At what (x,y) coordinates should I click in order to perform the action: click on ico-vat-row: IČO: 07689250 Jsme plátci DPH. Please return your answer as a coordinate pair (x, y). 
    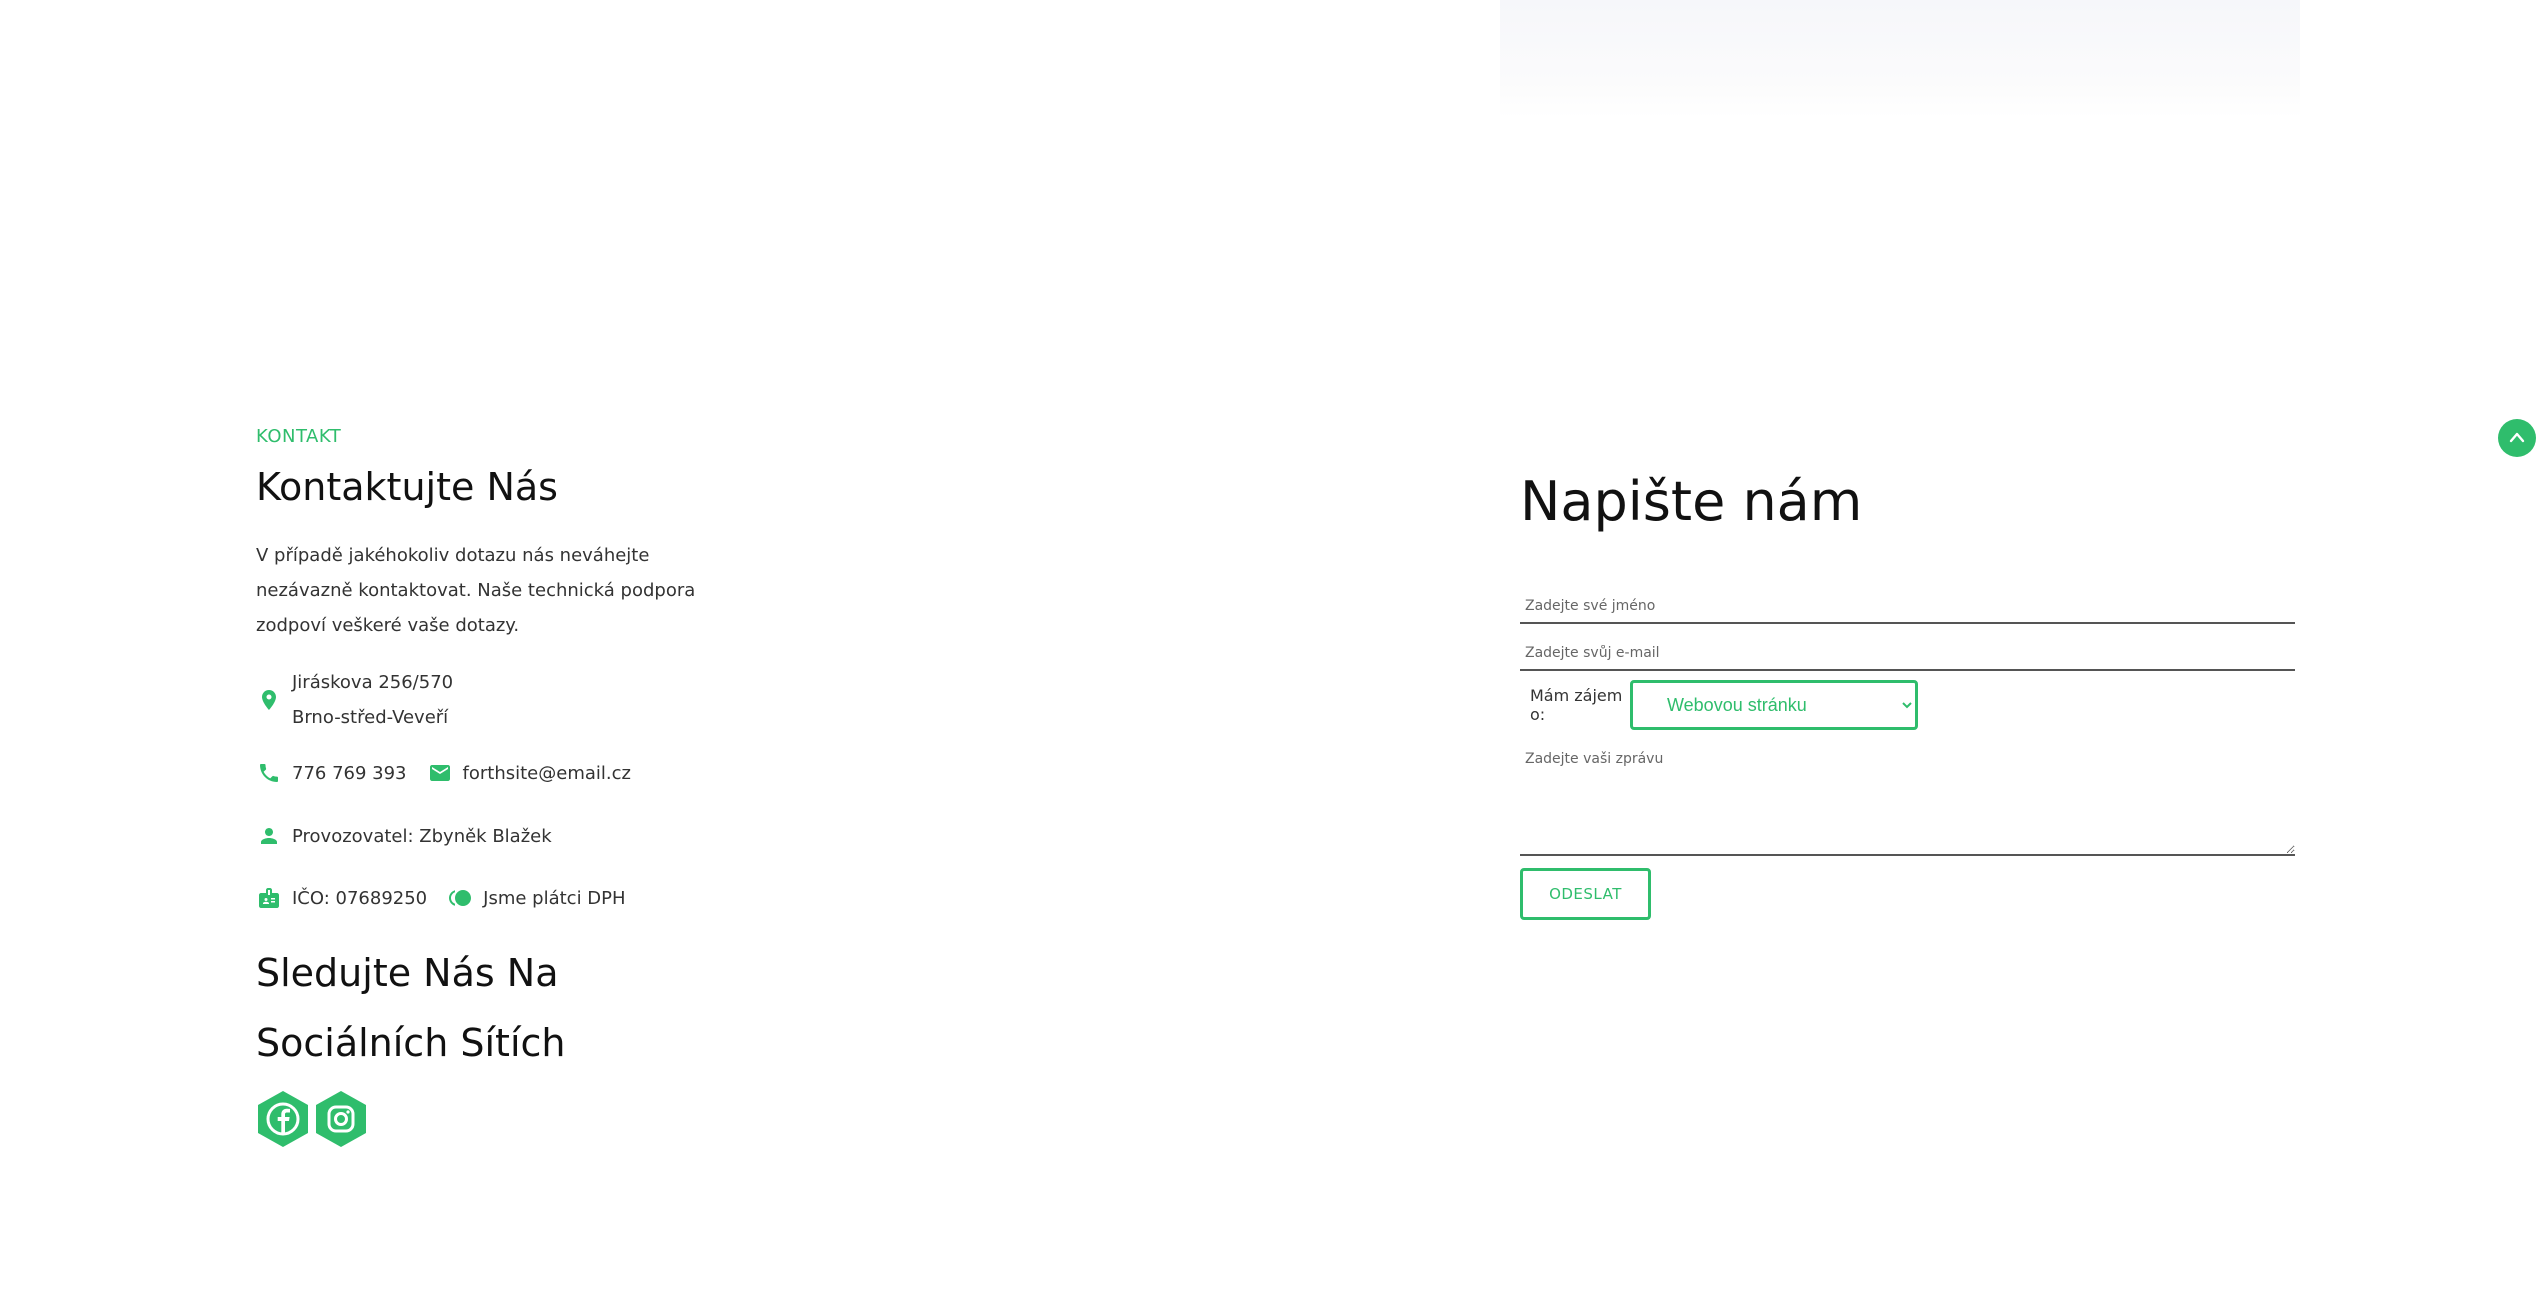
    Looking at the image, I should click on (441, 898).